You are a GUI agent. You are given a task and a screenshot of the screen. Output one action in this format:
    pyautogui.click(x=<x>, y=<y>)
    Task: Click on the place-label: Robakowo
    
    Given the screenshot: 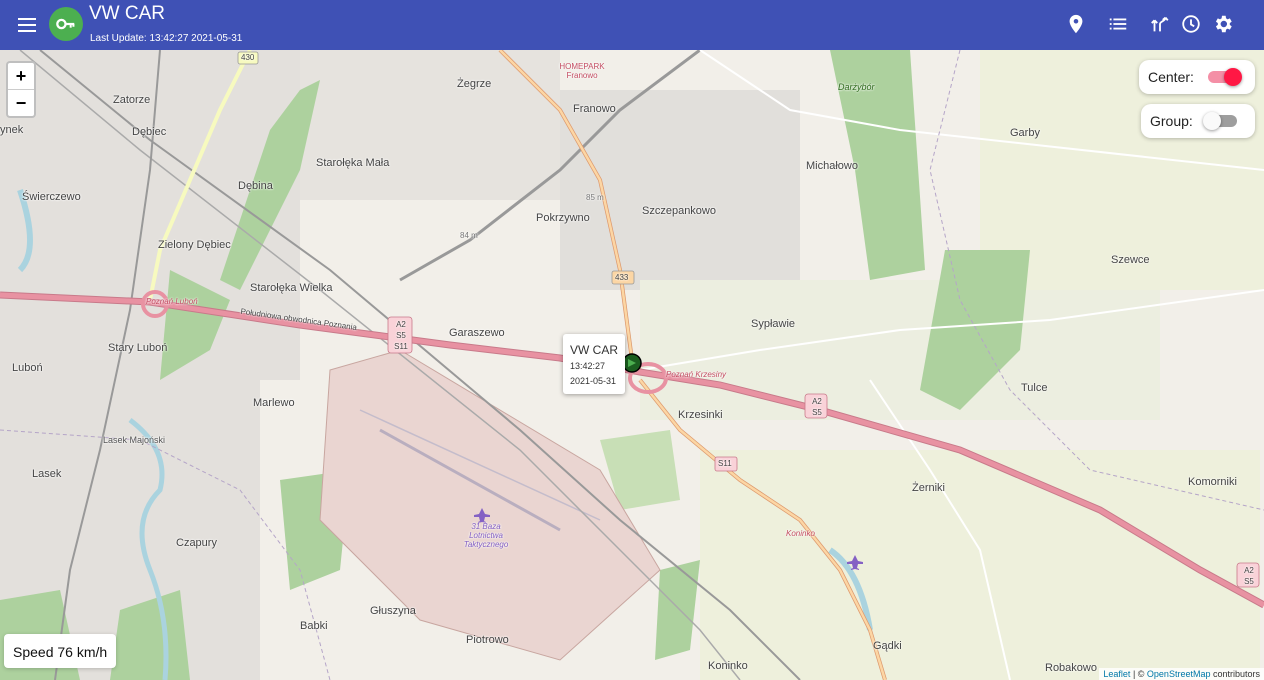 What is the action you would take?
    pyautogui.click(x=1071, y=668)
    